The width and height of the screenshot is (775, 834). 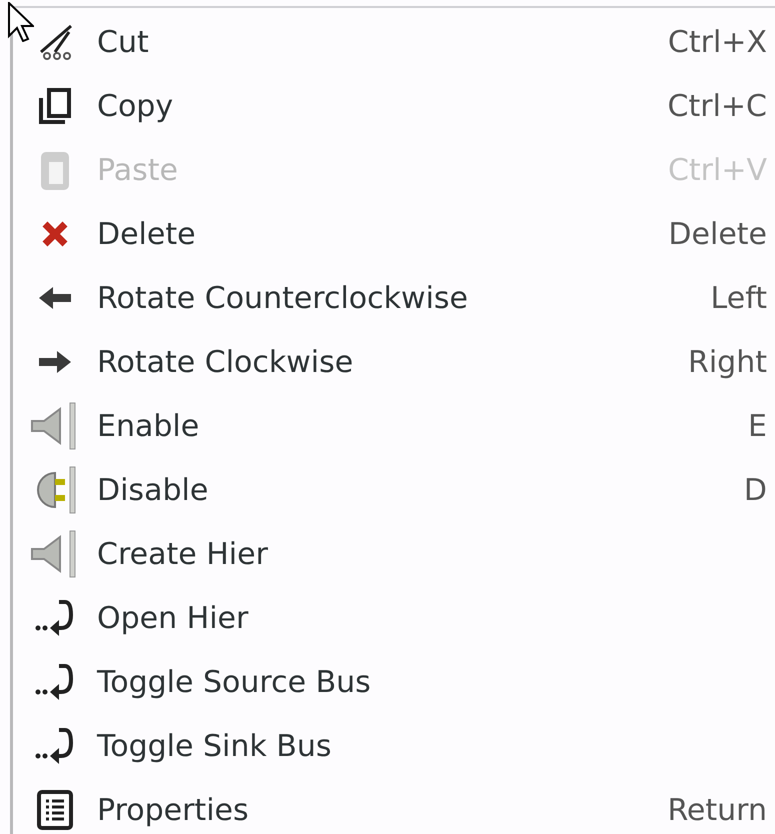 What do you see at coordinates (55, 234) in the screenshot?
I see `delete-icon` at bounding box center [55, 234].